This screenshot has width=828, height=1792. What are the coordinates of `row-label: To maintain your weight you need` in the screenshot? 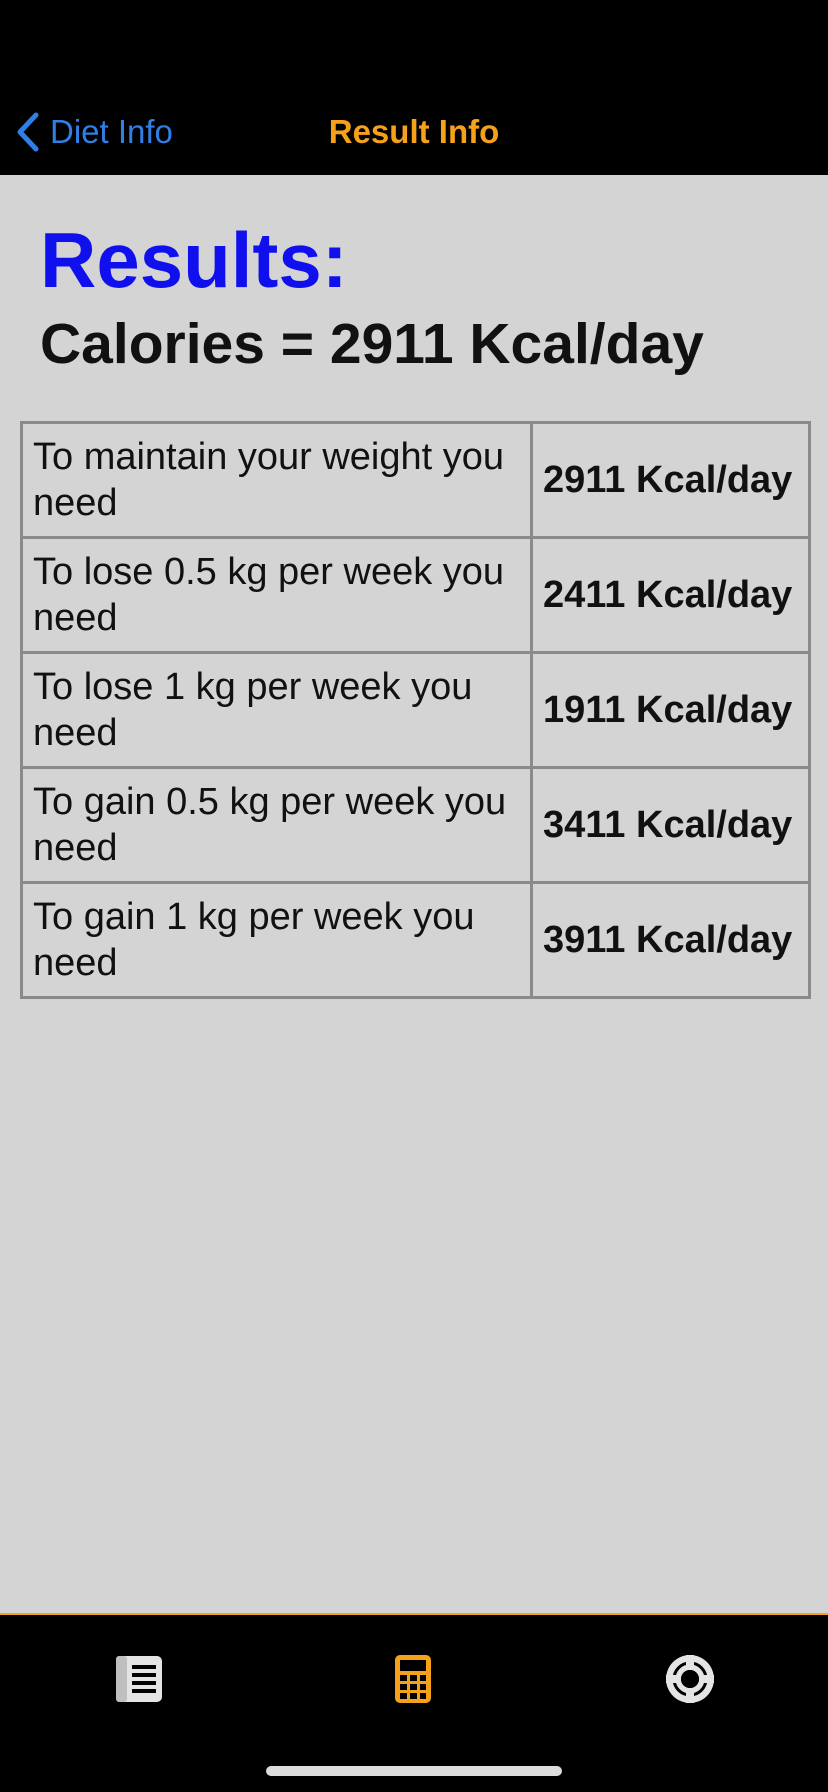 It's located at (276, 480).